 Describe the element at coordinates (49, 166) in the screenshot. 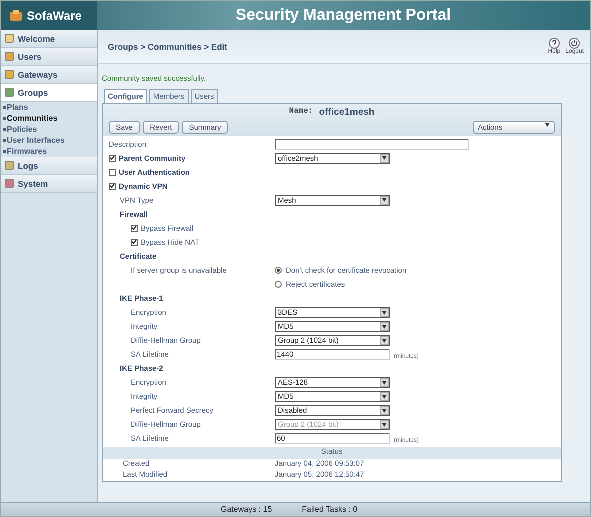

I see `sidebar-item: Logs` at that location.